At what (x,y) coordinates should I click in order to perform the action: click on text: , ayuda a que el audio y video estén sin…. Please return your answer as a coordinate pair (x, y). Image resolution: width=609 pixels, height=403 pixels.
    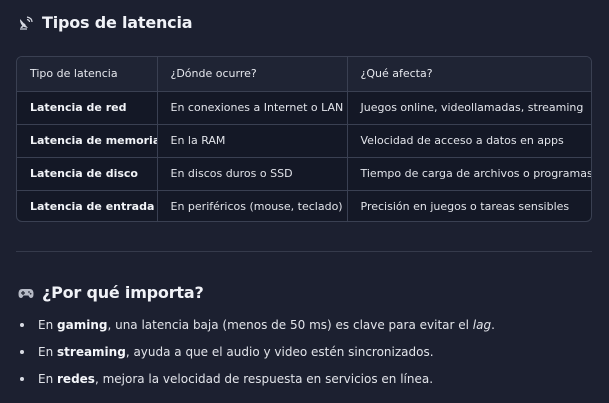
    Looking at the image, I should click on (279, 352).